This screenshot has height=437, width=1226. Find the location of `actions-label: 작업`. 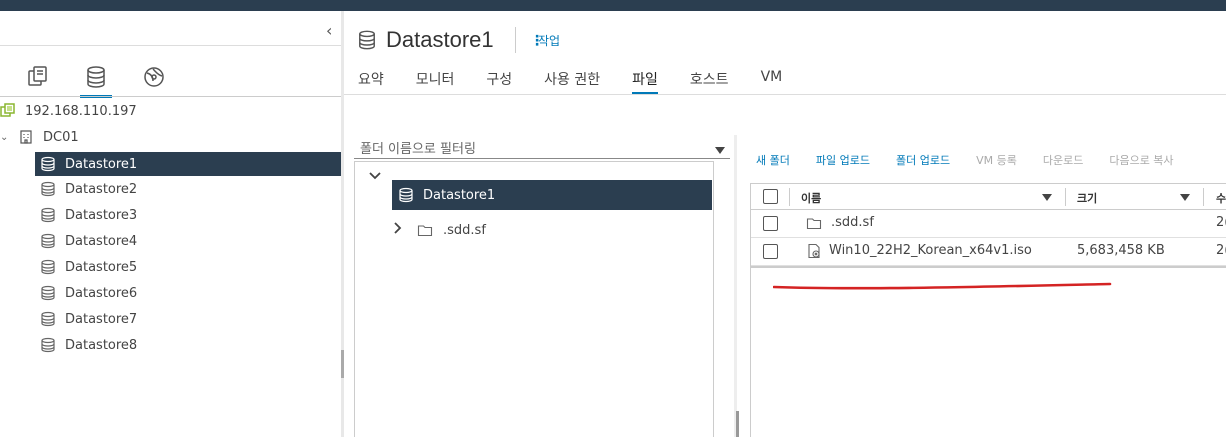

actions-label: 작업 is located at coordinates (549, 41).